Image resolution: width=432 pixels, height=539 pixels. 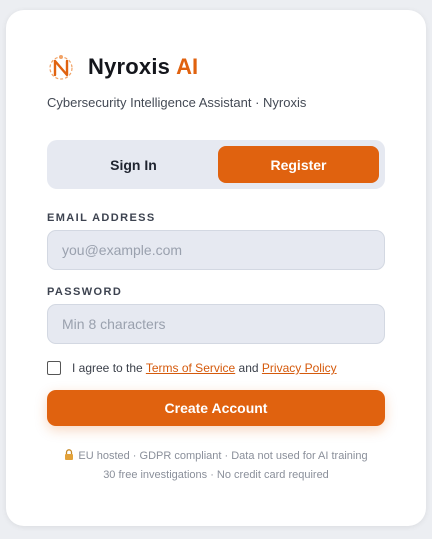 I want to click on tab-register: Register, so click(x=298, y=164).